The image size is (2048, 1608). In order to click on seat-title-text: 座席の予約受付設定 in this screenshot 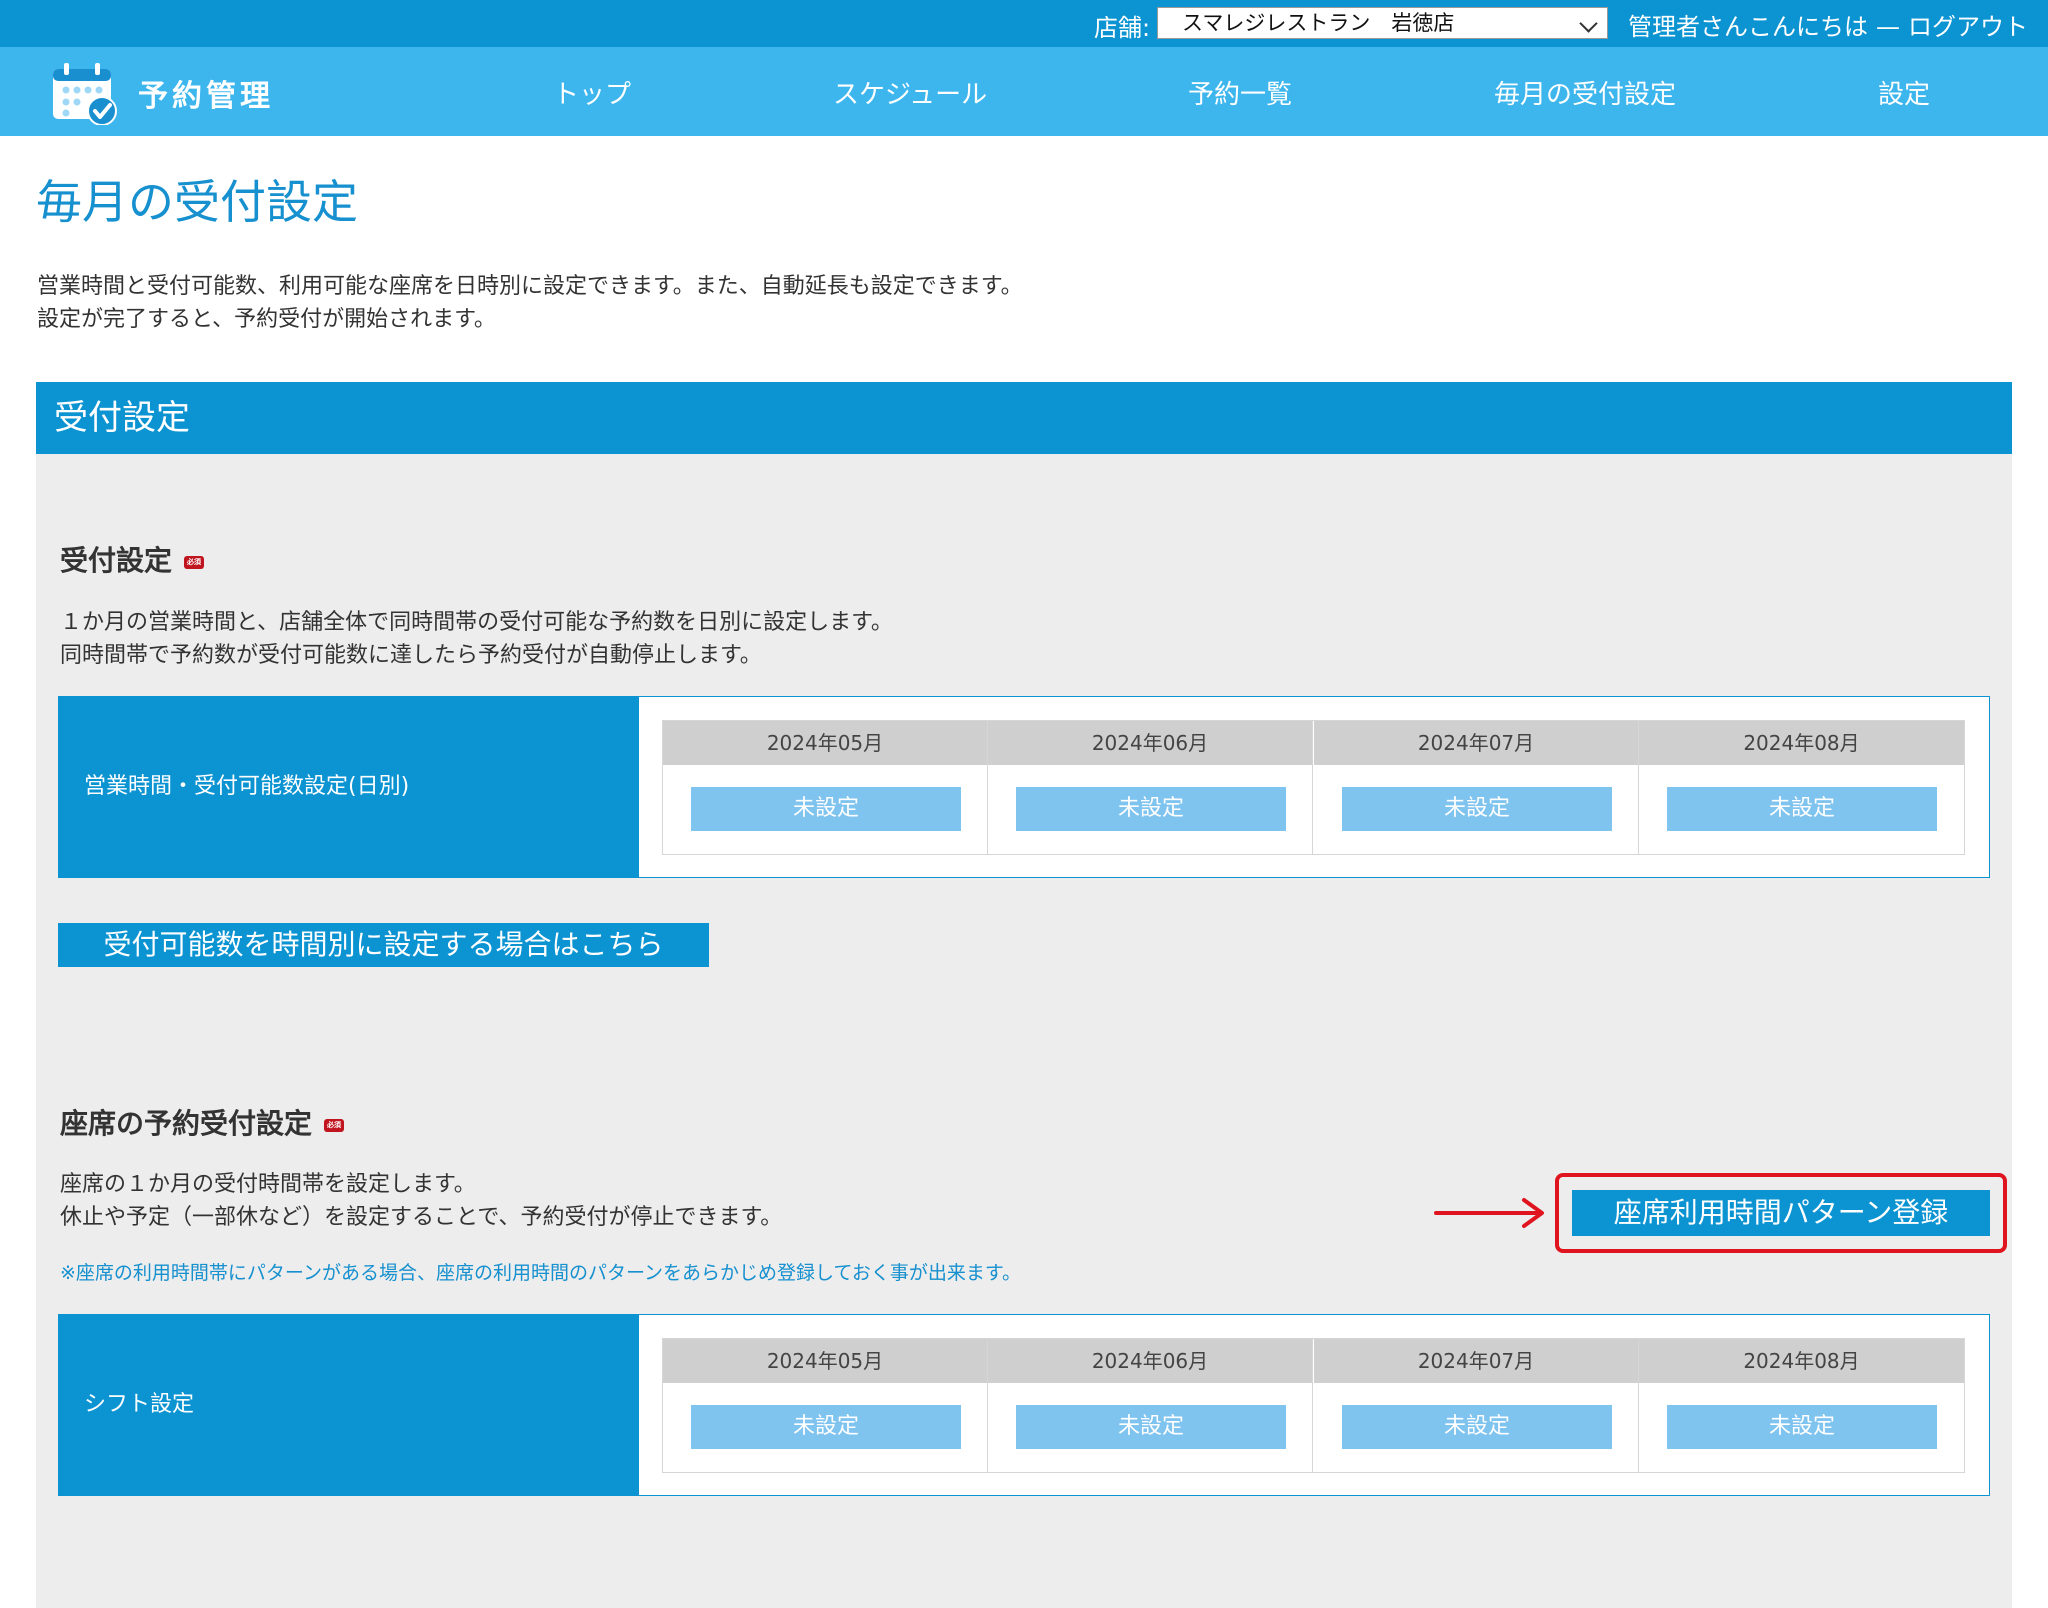, I will do `click(186, 1123)`.